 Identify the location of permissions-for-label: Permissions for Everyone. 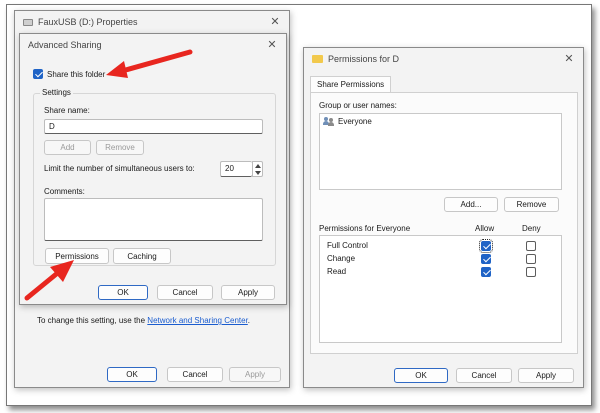
(365, 228).